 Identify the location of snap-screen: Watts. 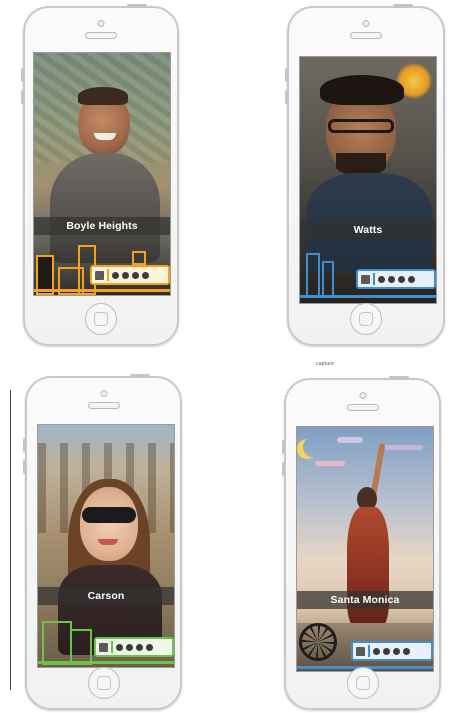
(368, 180).